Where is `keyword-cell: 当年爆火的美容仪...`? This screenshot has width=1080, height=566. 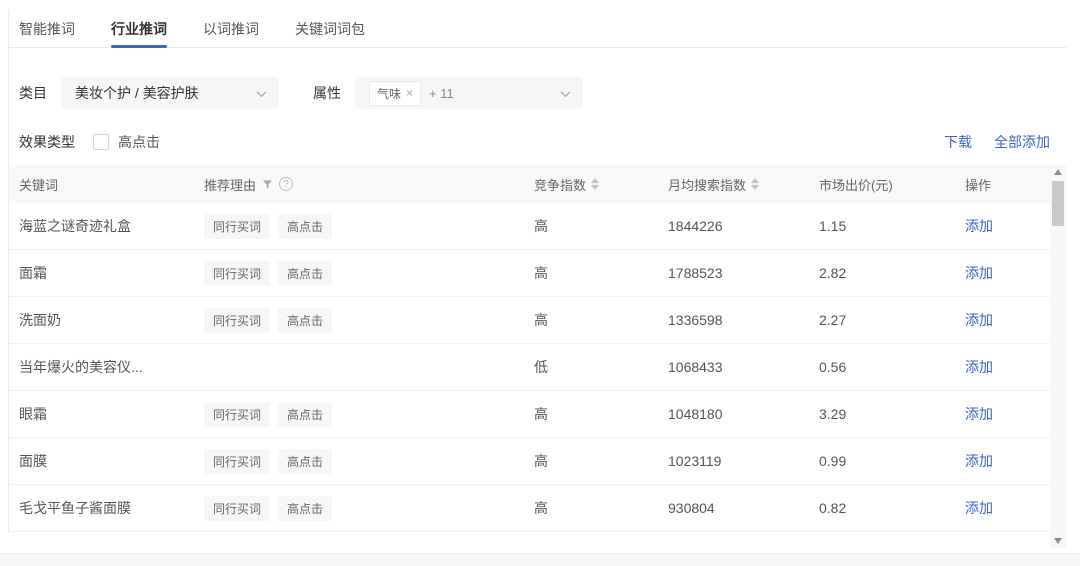 keyword-cell: 当年爆火的美容仪... is located at coordinates (81, 367).